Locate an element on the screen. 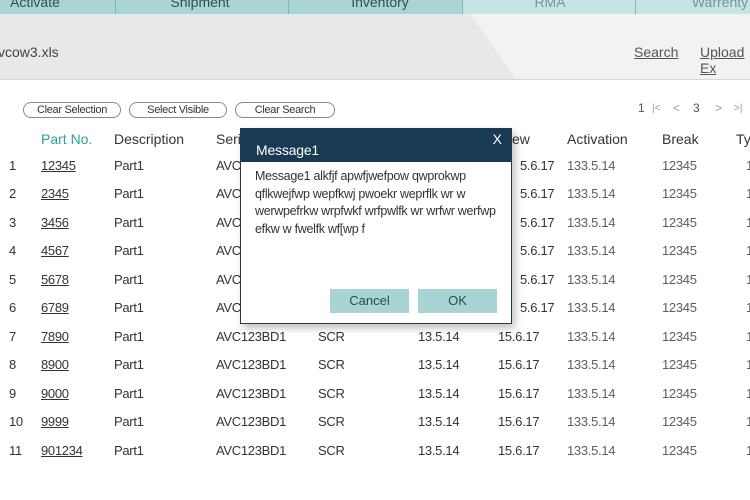 The width and height of the screenshot is (750, 500). header-type: Ty is located at coordinates (743, 139).